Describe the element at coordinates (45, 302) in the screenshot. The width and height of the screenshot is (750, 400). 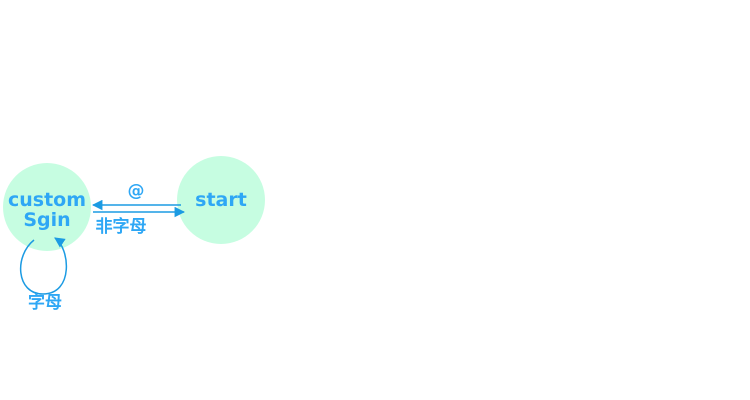
I see `edge-custom-sign-self-loop-label: 字母` at that location.